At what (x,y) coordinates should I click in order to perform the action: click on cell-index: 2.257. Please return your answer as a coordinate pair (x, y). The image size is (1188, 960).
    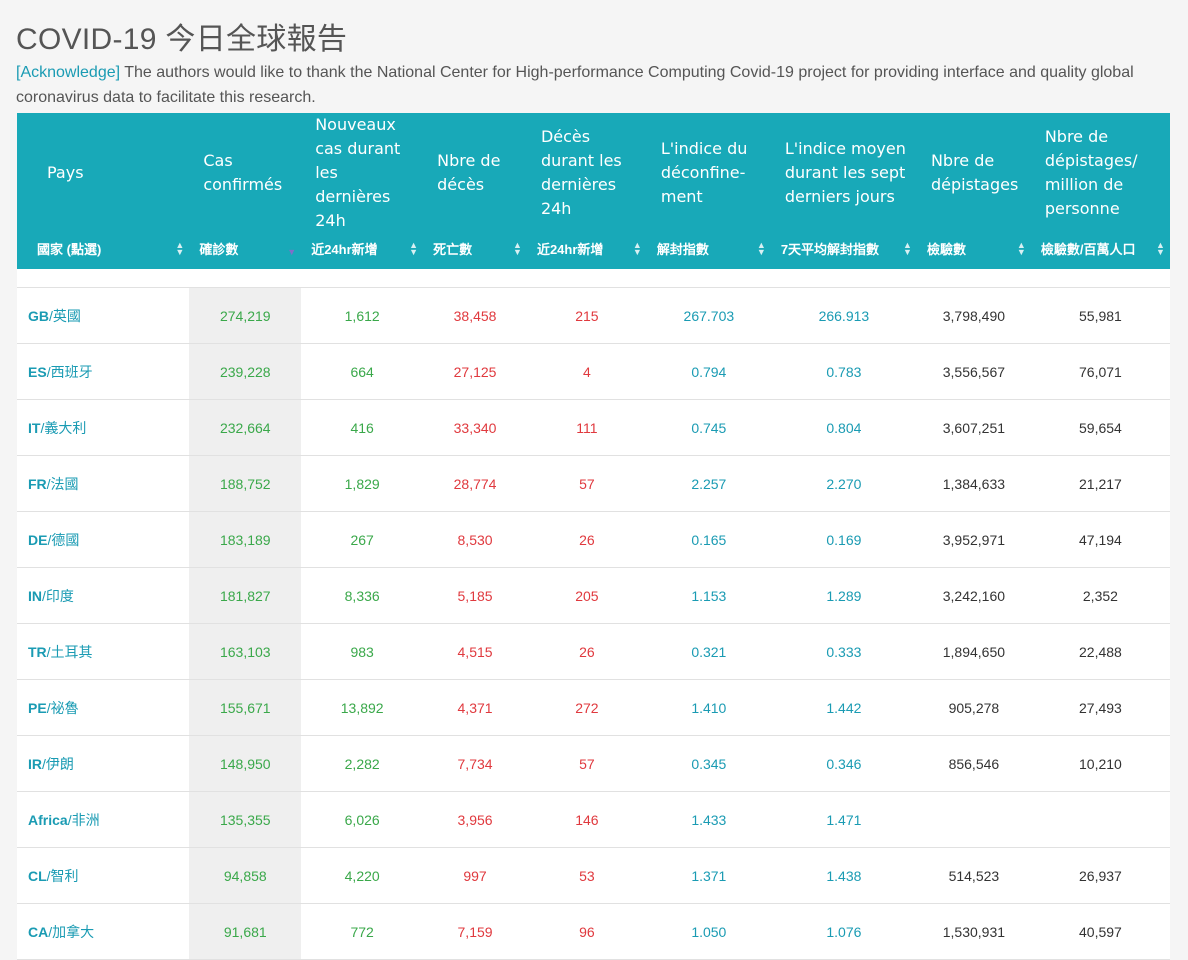
    Looking at the image, I should click on (708, 483).